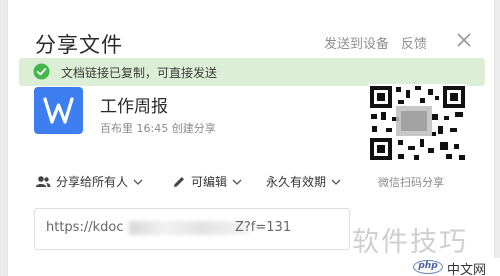  Describe the element at coordinates (189, 228) in the screenshot. I see `link-redacted-blur` at that location.